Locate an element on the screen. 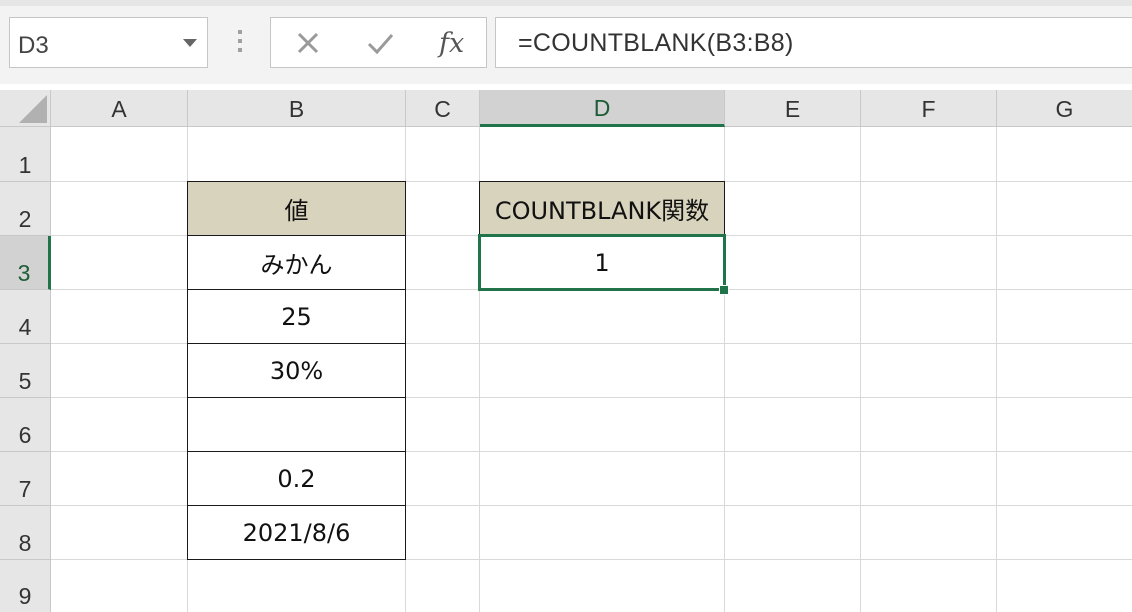 This screenshot has width=1132, height=612. drag-handle-icon is located at coordinates (240, 44).